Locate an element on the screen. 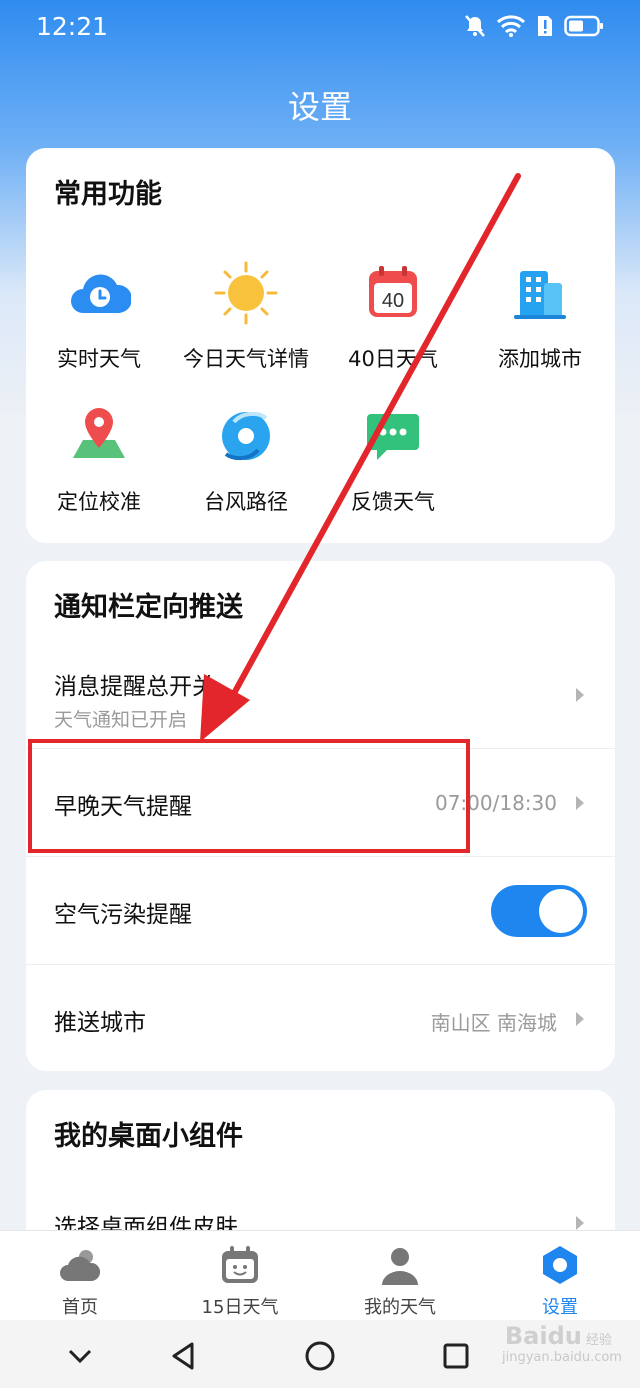 The height and width of the screenshot is (1388, 640). grid-item-feedback-weather: 反馈天气 is located at coordinates (393, 460).